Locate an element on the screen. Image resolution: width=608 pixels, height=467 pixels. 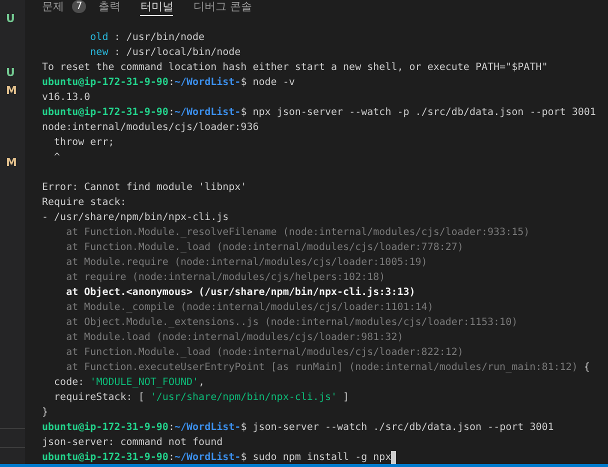
terminal-line: at require (node:internal/modules/cjs/helpers:102:18) is located at coordinates (225, 278).